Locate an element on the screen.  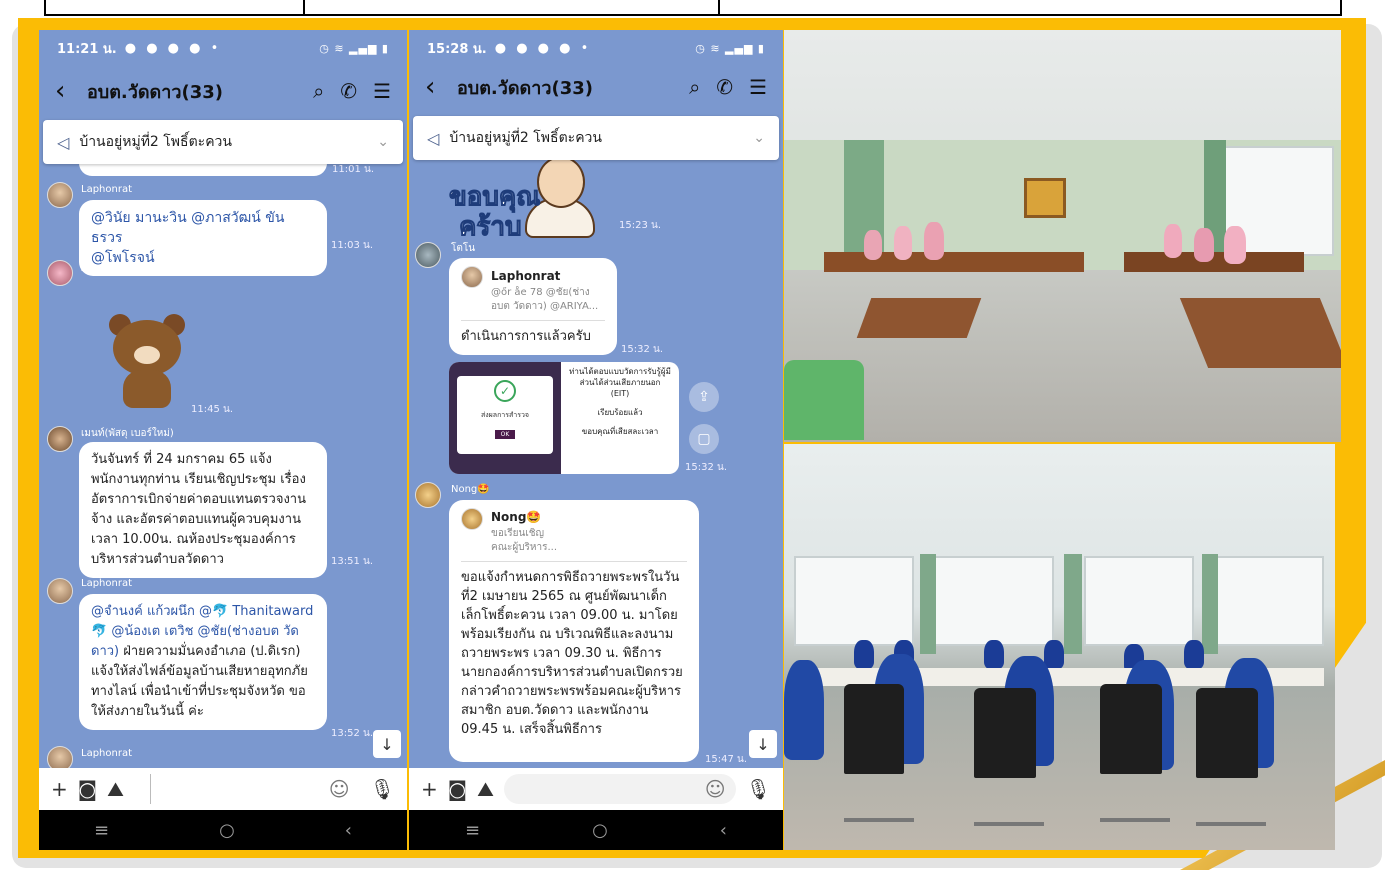
message-time: 15:47 น. is located at coordinates (726, 759).